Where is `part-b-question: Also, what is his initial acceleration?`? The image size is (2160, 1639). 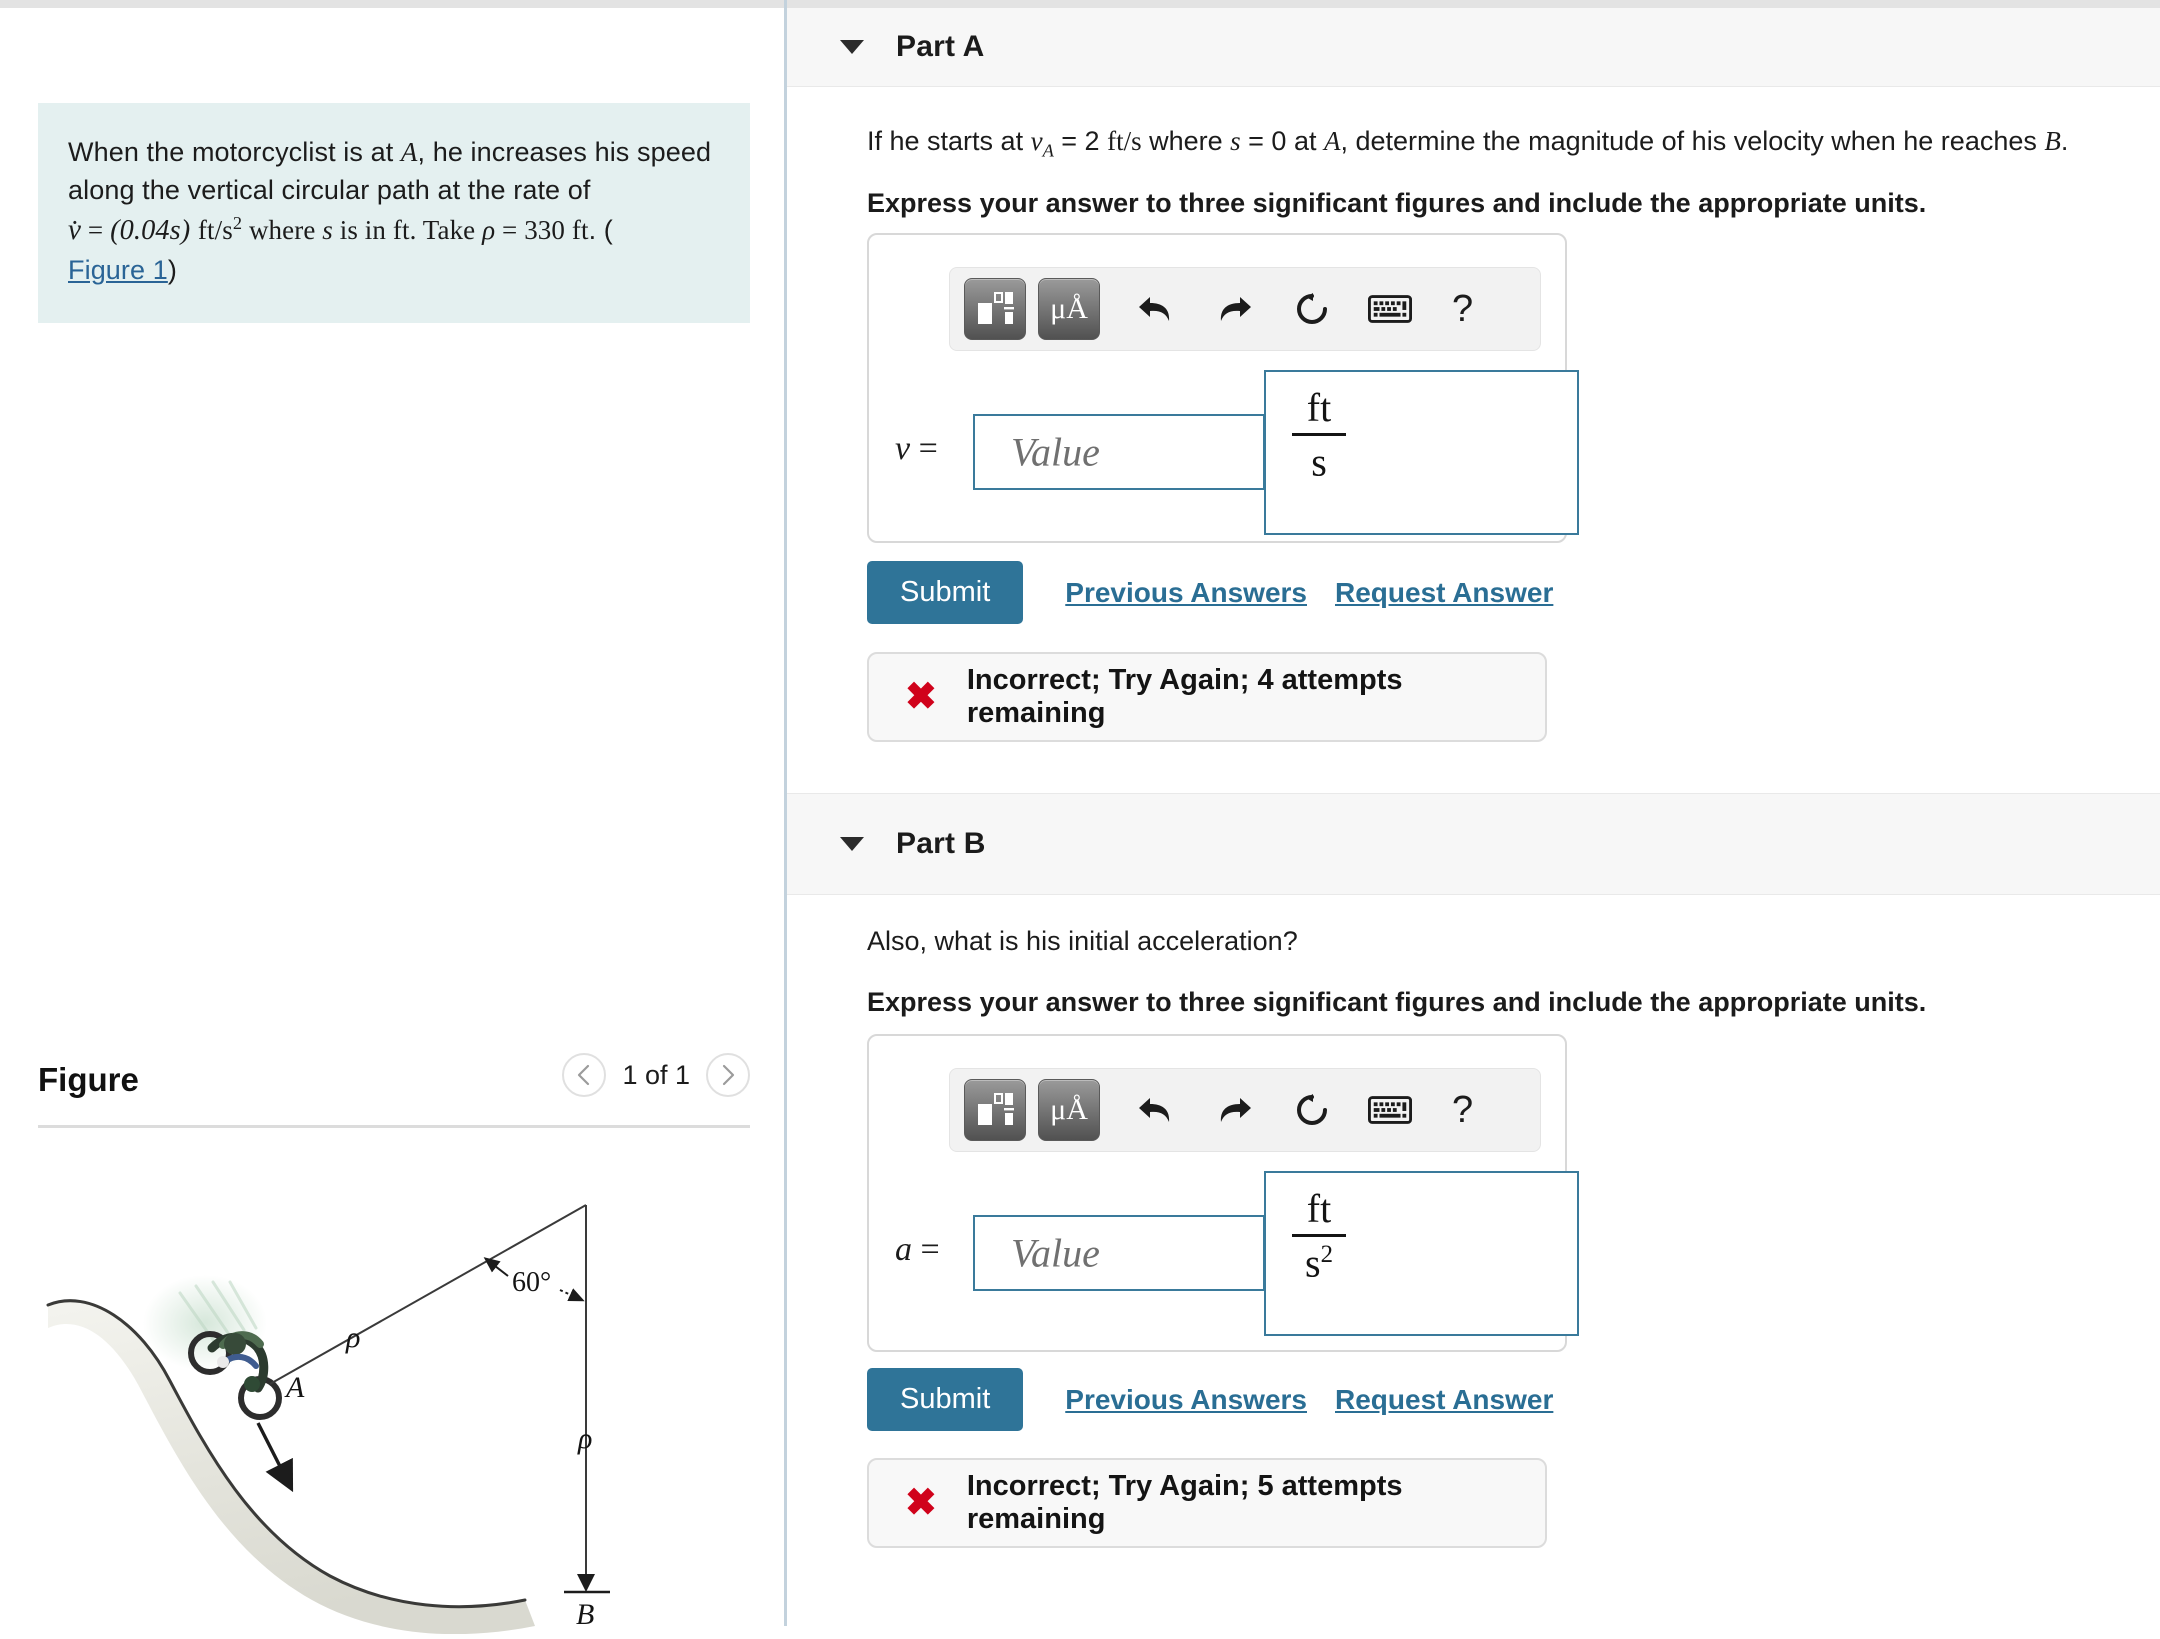
part-b-question: Also, what is his initial acceleration? is located at coordinates (1082, 941).